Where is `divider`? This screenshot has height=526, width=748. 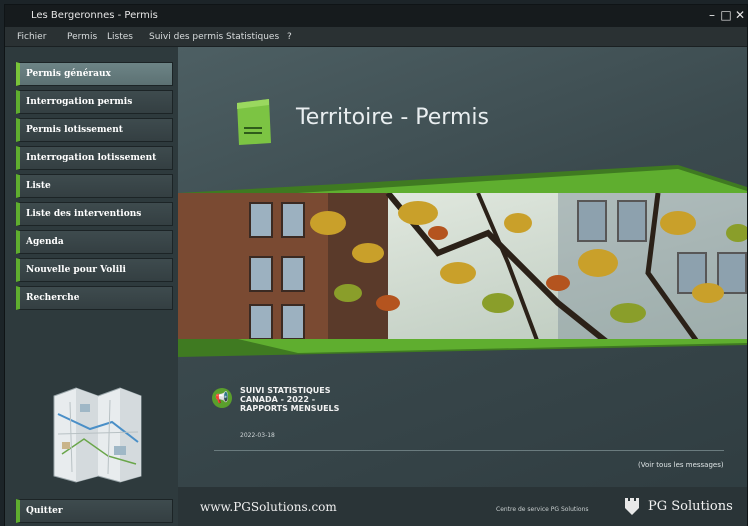
divider is located at coordinates (469, 450).